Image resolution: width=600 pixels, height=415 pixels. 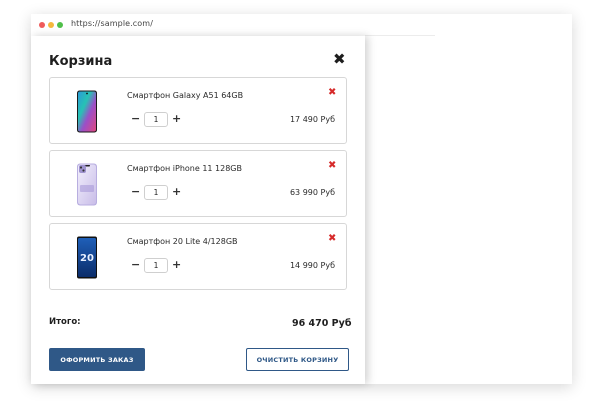 What do you see at coordinates (185, 95) in the screenshot?
I see `item-name: Смартфон Galaxy A51 64GB` at bounding box center [185, 95].